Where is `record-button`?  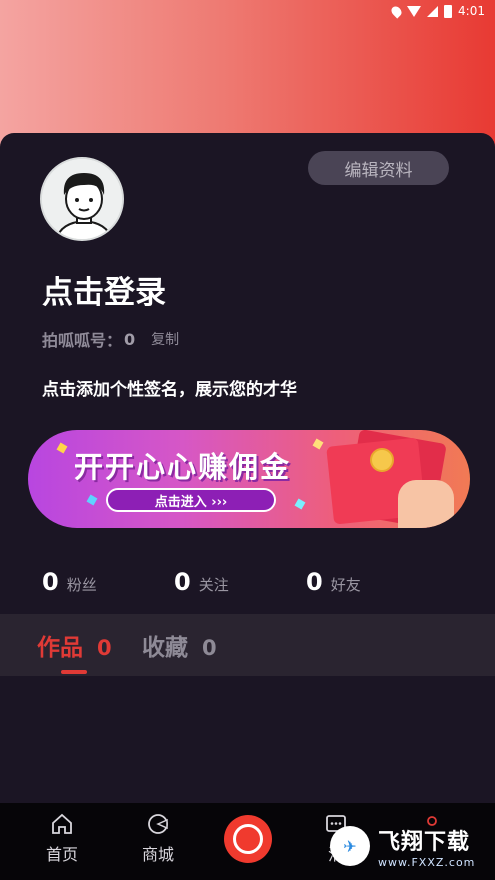 record-button is located at coordinates (248, 839).